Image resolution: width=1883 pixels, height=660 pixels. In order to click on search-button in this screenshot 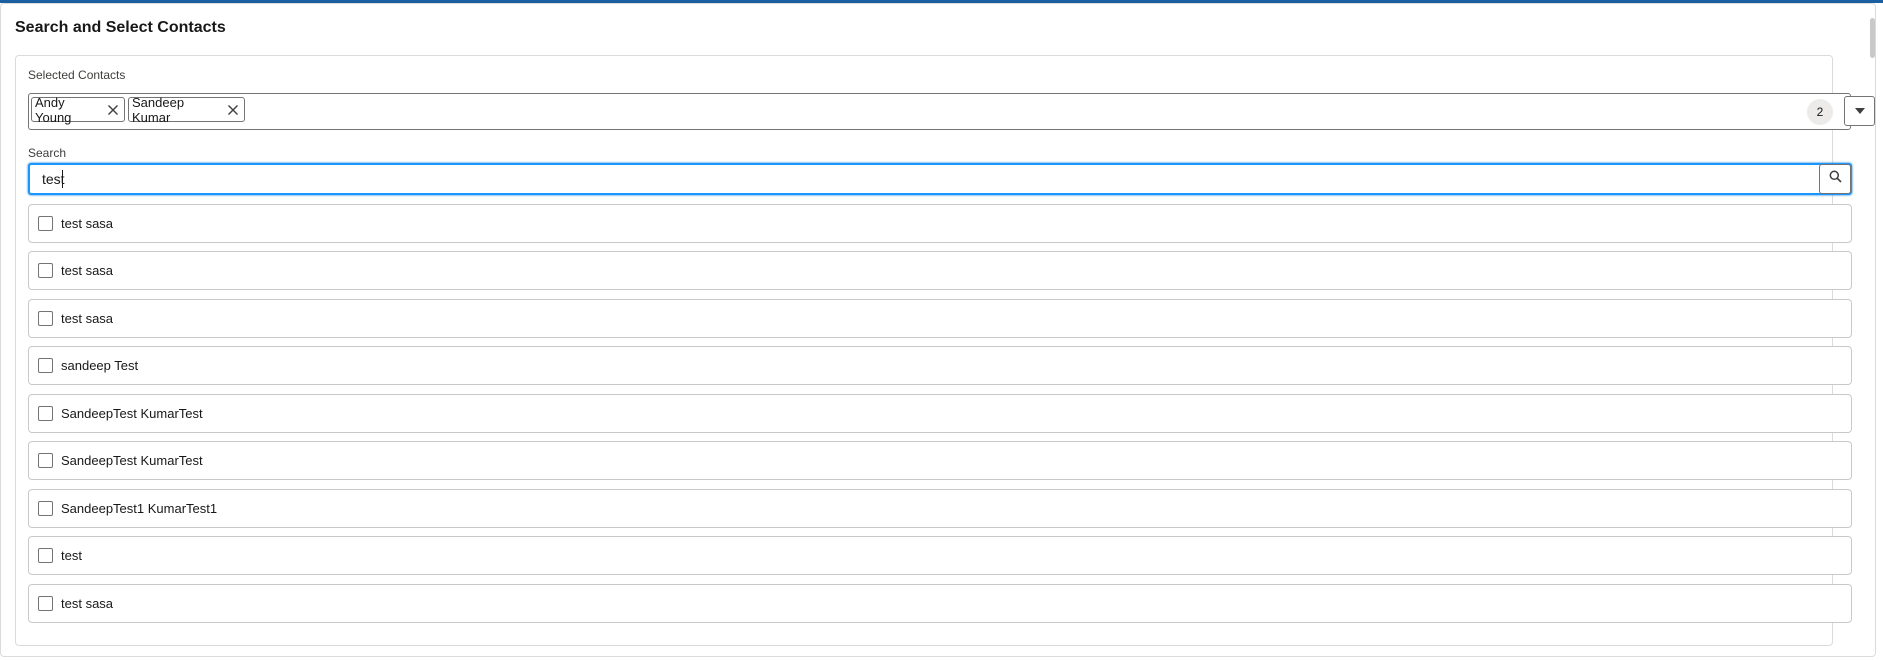, I will do `click(1835, 179)`.